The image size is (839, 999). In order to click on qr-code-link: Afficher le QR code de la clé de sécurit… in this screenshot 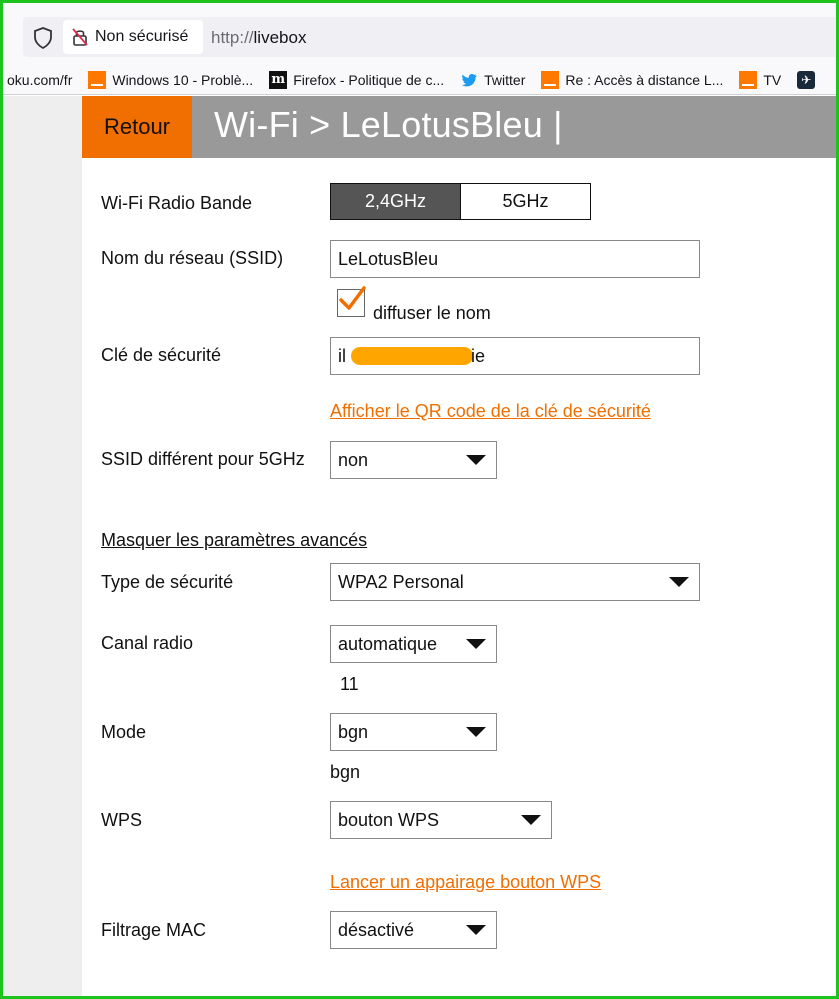, I will do `click(490, 411)`.